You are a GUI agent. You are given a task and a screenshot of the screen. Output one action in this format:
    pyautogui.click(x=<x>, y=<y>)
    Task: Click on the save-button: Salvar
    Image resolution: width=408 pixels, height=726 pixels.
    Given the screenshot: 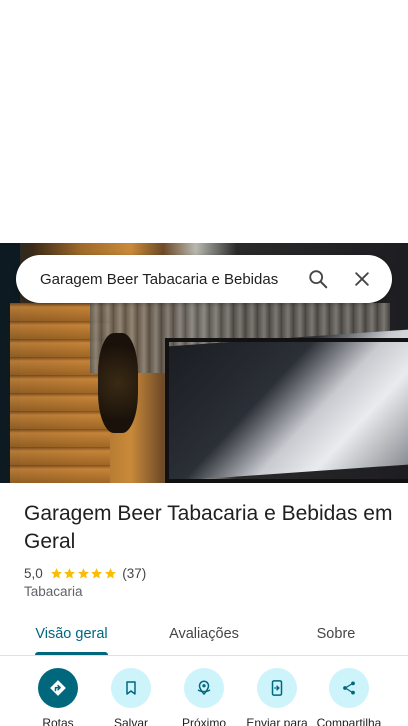 What is the action you would take?
    pyautogui.click(x=131, y=697)
    